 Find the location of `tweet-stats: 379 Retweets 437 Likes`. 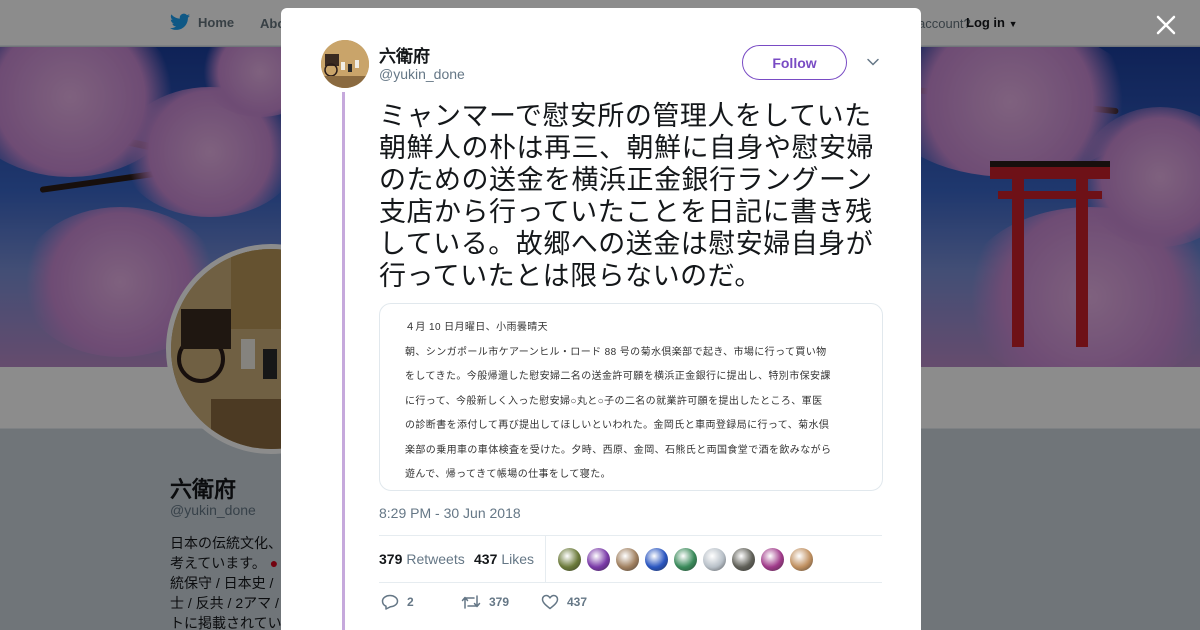

tweet-stats: 379 Retweets 437 Likes is located at coordinates (630, 559).